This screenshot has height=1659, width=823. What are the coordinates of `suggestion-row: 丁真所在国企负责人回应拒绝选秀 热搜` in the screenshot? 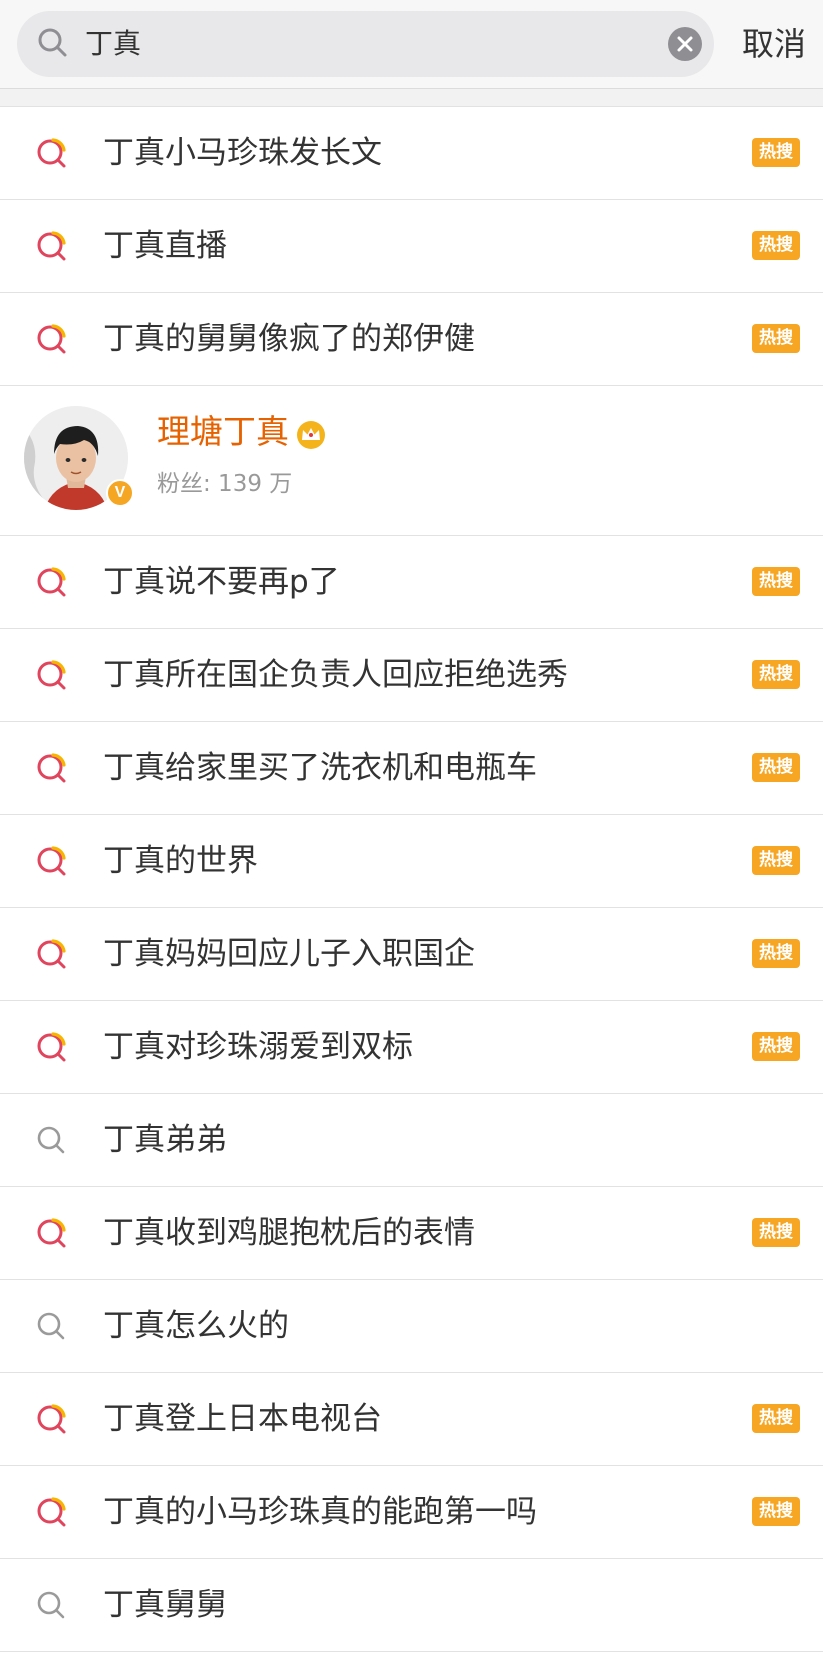 It's located at (411, 675).